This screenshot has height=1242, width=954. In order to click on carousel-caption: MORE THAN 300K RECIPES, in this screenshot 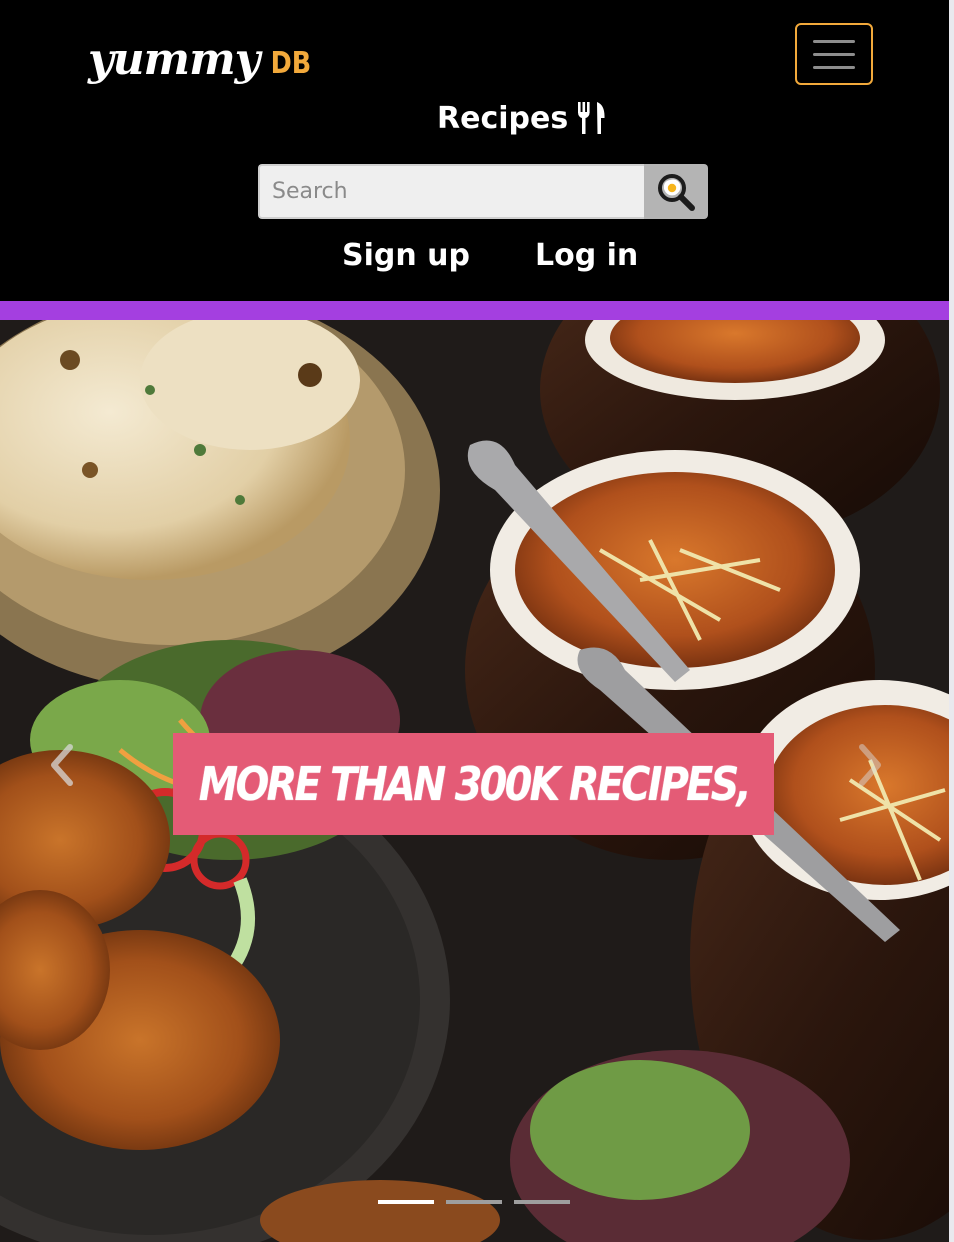, I will do `click(473, 784)`.